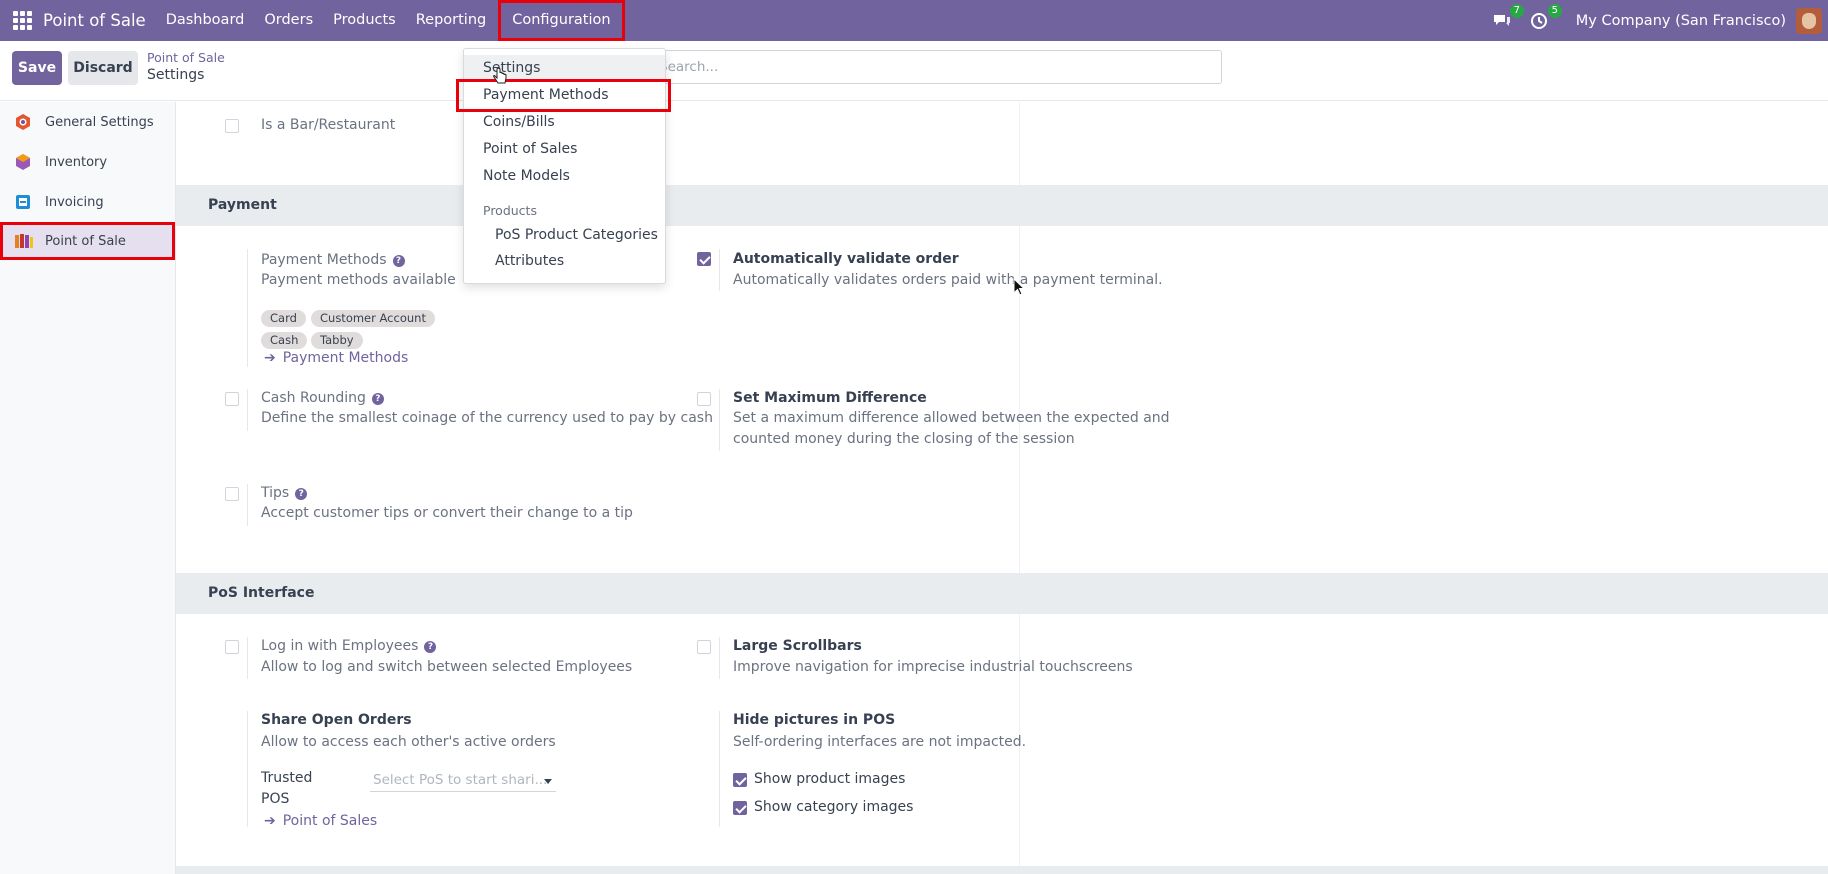 Image resolution: width=1828 pixels, height=874 pixels. I want to click on auto-validate-label: Automatically validate order, so click(846, 259).